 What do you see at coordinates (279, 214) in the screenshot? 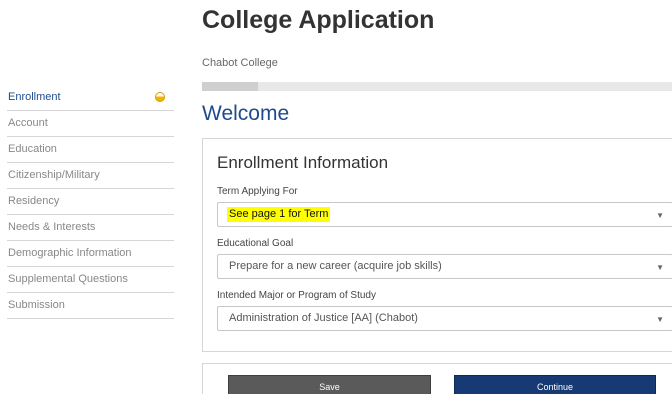
I see `term-value: See page 1 for Term` at bounding box center [279, 214].